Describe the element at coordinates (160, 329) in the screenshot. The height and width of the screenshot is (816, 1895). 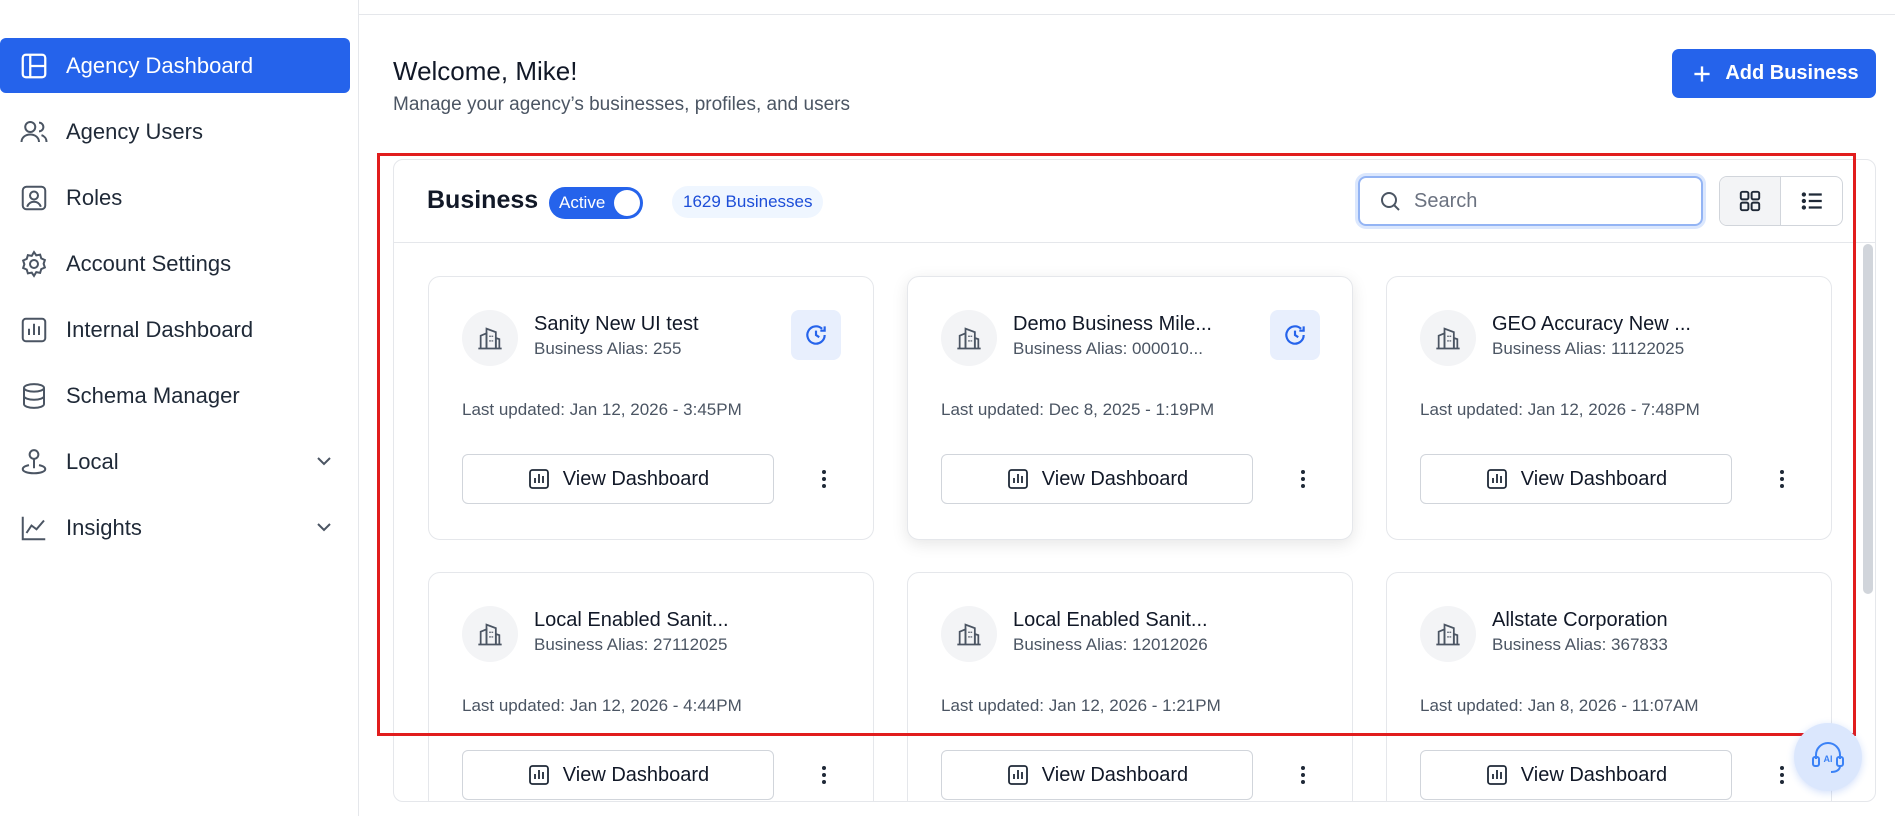
I see `sidebar-item-label: Internal Dashboard` at that location.